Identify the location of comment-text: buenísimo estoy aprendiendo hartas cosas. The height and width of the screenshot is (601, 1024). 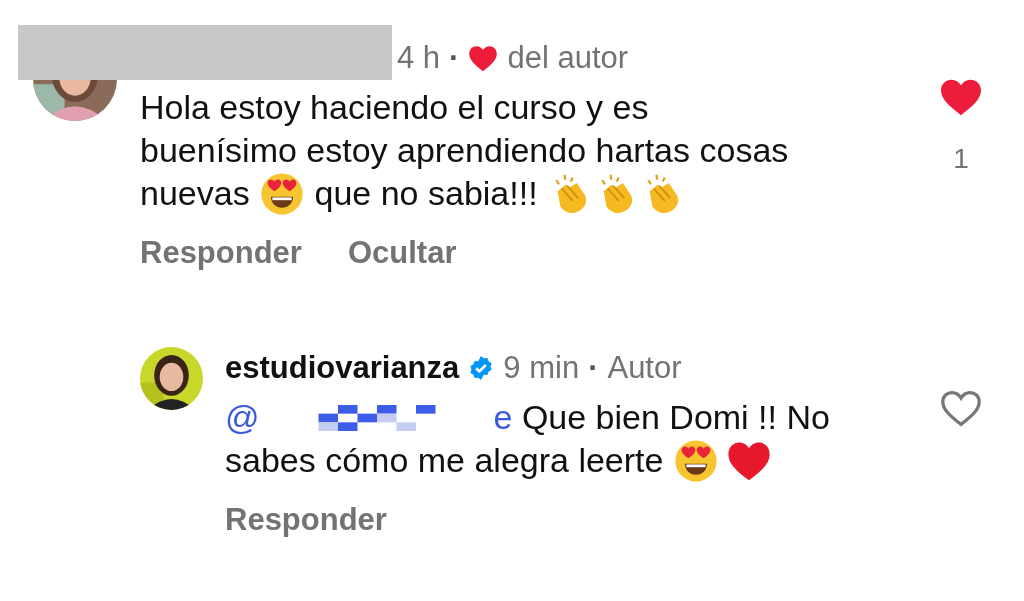
(464, 150).